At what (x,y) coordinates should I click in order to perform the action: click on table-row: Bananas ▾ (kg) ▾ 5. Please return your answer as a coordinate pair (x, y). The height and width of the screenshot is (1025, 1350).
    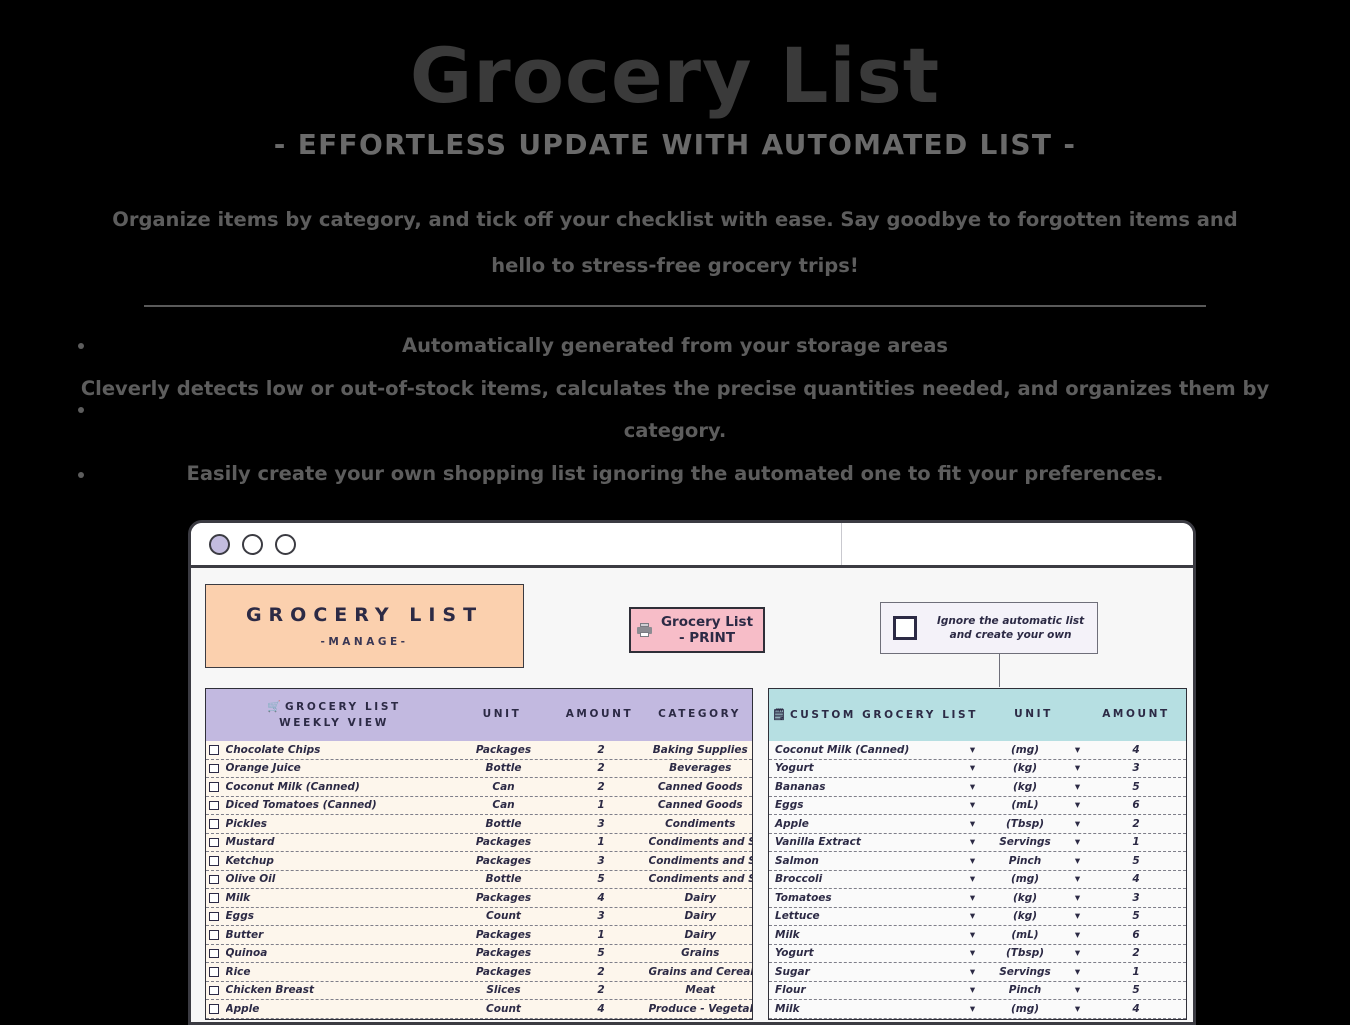
    Looking at the image, I should click on (977, 787).